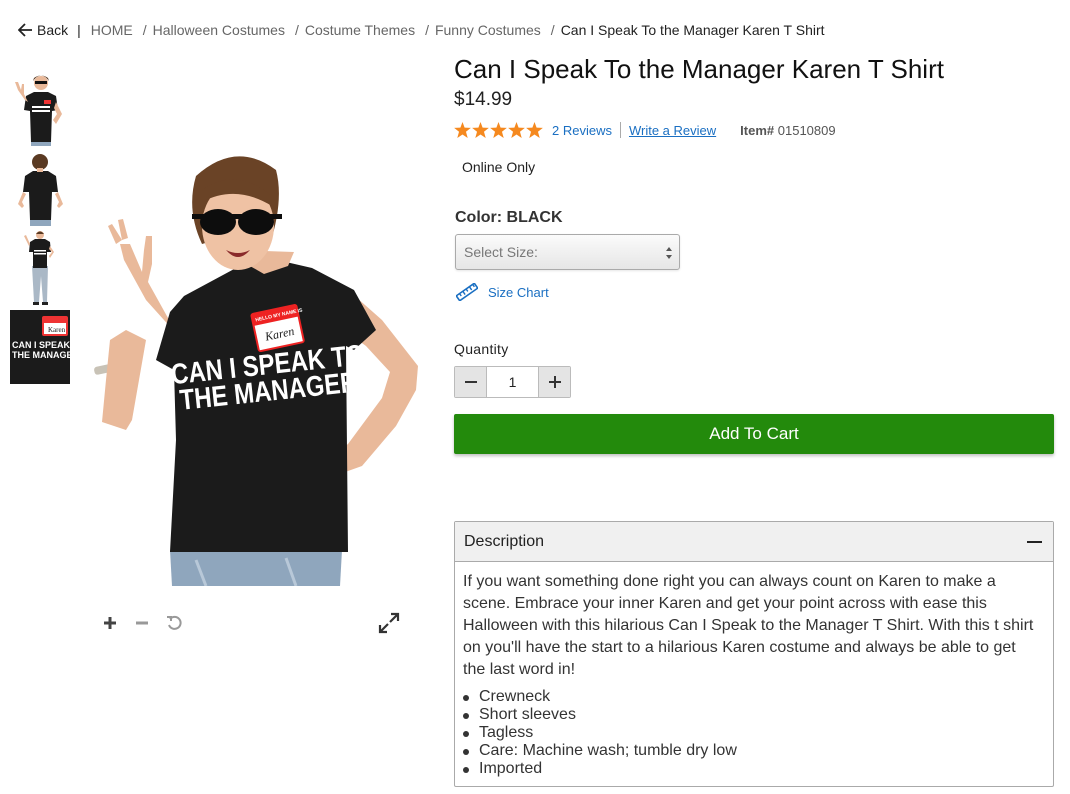 This screenshot has width=1070, height=794. I want to click on reset-zoom-icon, so click(174, 623).